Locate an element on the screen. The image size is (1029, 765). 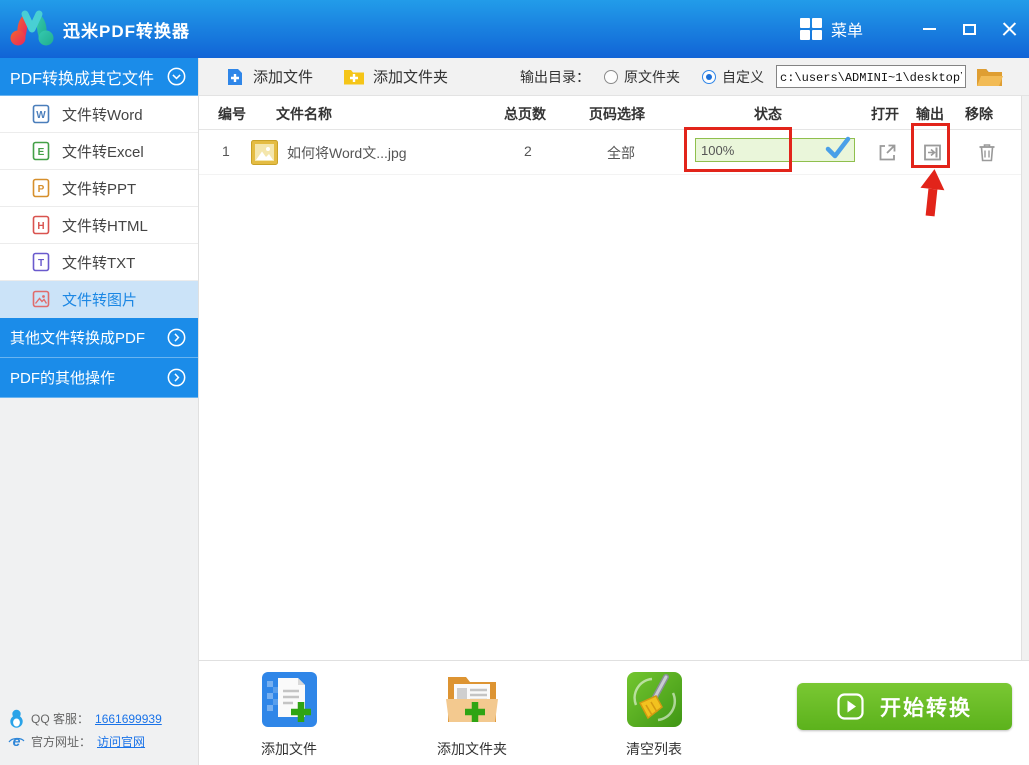
sidebar-filler: QQ 客服： 1661699939 e 官方网址： 访问官网 is located at coordinates (99, 581).